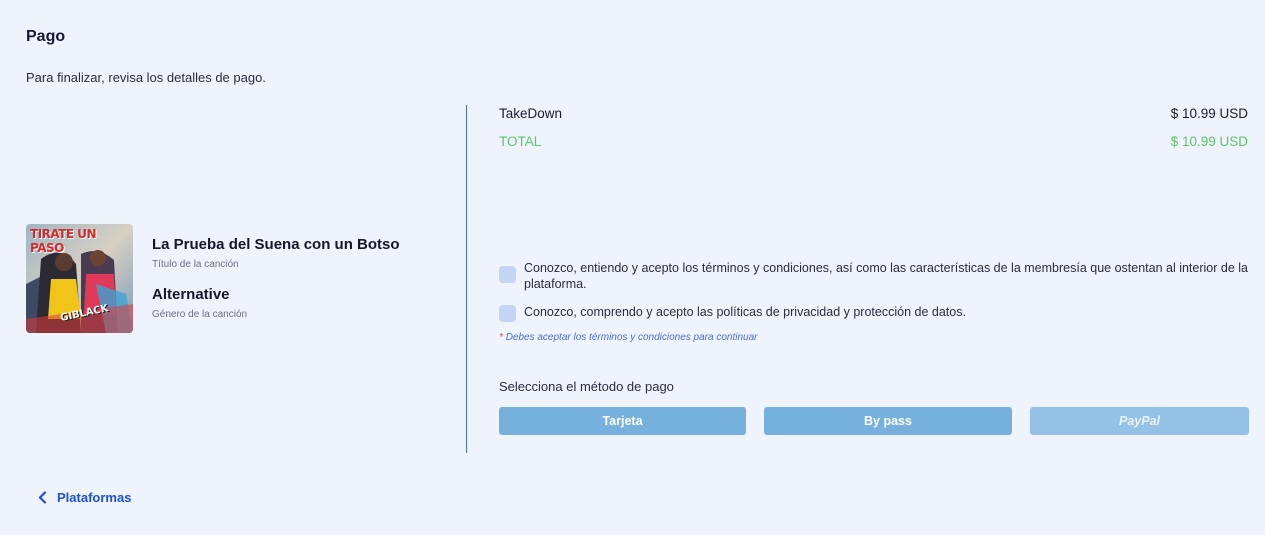  I want to click on back-to-platforms-link: Plataformas, so click(84, 497).